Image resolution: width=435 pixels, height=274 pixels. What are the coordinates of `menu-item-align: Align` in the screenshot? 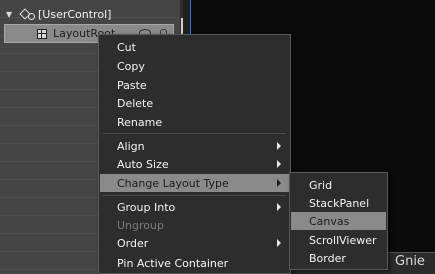 It's located at (194, 146).